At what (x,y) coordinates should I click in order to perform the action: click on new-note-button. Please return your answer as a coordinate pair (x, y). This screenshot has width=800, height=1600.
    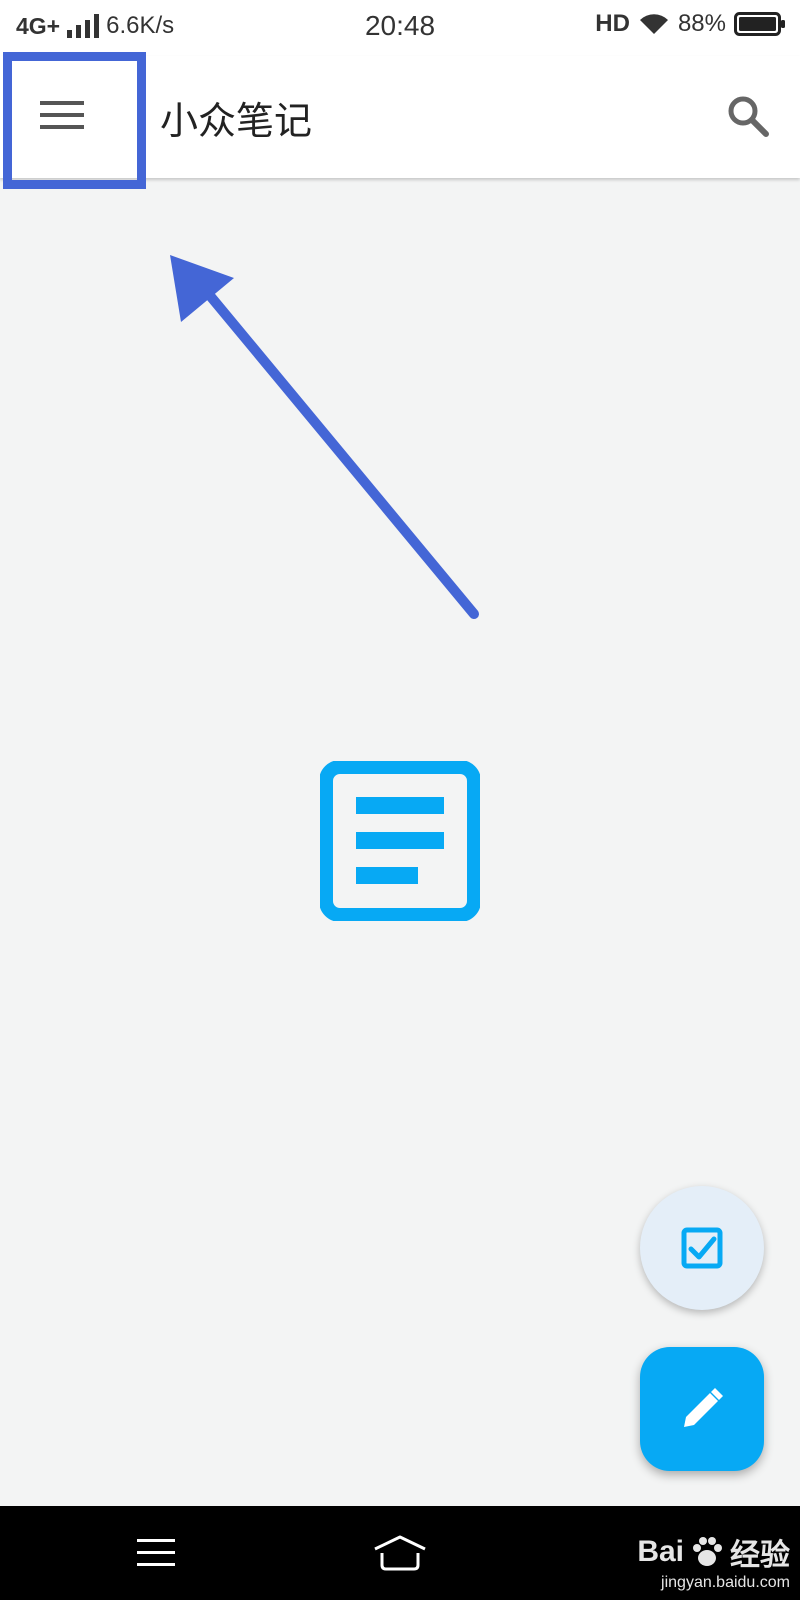
    Looking at the image, I should click on (702, 1409).